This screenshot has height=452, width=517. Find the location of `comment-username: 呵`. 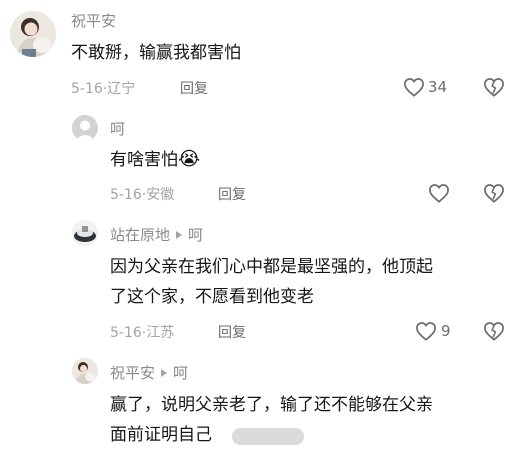

comment-username: 呵 is located at coordinates (117, 128).